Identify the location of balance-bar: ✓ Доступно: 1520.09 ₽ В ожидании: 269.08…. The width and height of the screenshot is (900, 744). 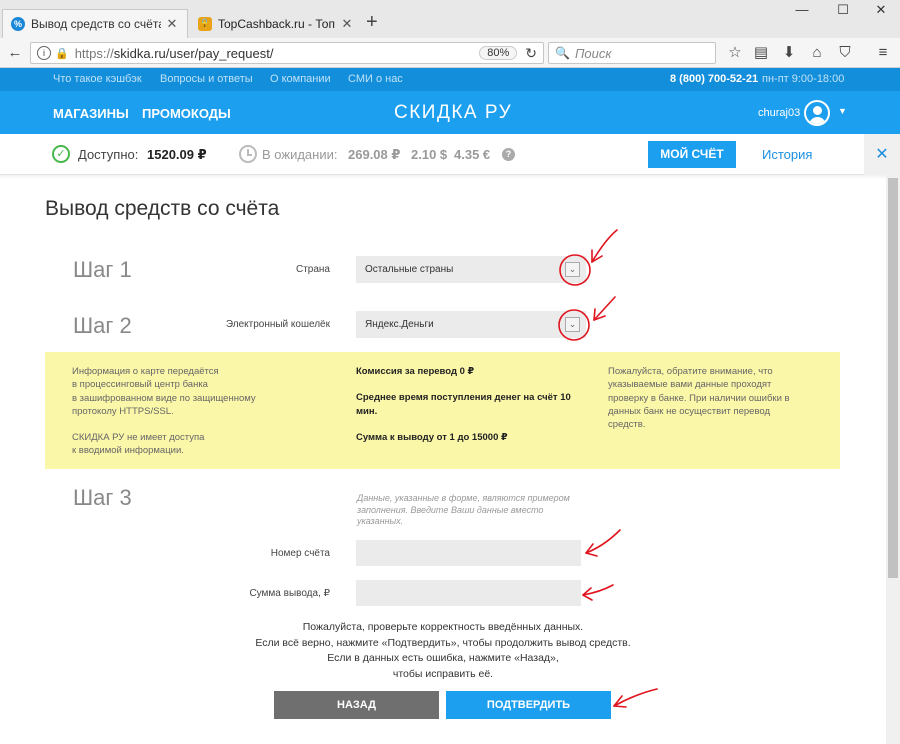
(450, 154).